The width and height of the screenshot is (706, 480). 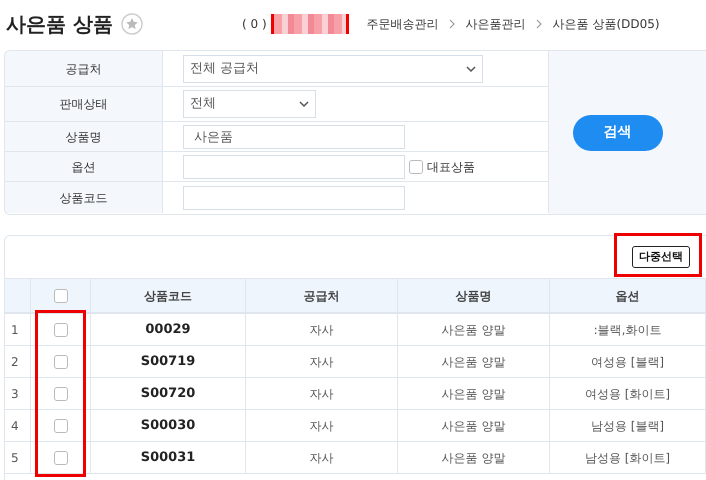 What do you see at coordinates (84, 104) in the screenshot?
I see `field-label: 판매상태` at bounding box center [84, 104].